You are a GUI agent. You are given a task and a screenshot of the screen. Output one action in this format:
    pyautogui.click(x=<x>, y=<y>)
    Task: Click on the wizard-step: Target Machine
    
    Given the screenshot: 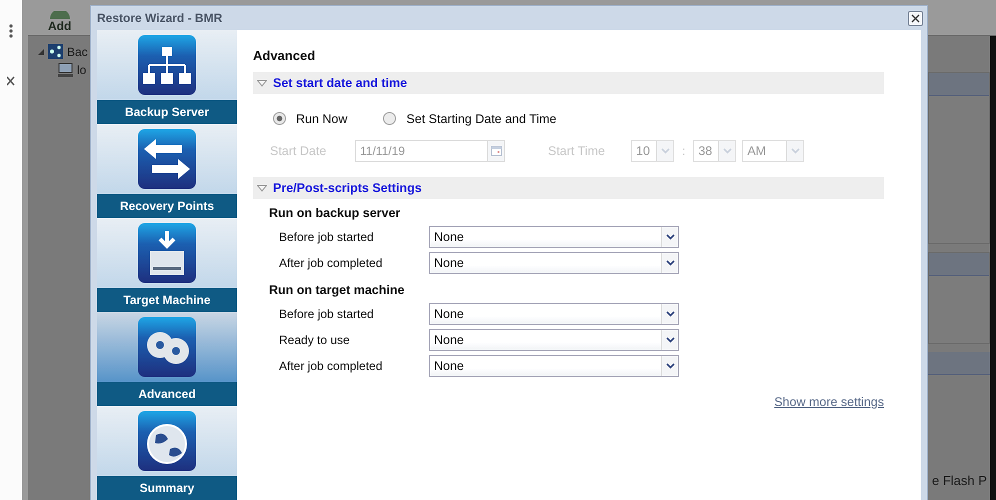 What is the action you would take?
    pyautogui.click(x=167, y=265)
    